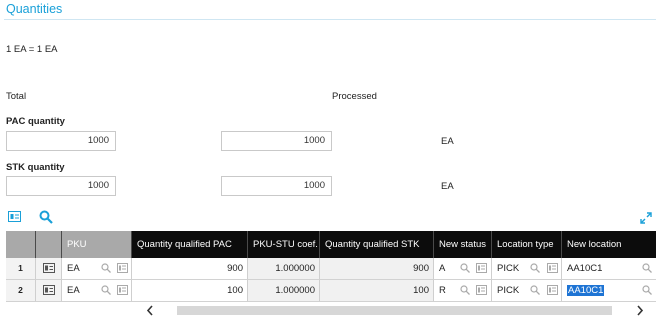 Image resolution: width=660 pixels, height=320 pixels. What do you see at coordinates (49, 244) in the screenshot?
I see `row-detail-header` at bounding box center [49, 244].